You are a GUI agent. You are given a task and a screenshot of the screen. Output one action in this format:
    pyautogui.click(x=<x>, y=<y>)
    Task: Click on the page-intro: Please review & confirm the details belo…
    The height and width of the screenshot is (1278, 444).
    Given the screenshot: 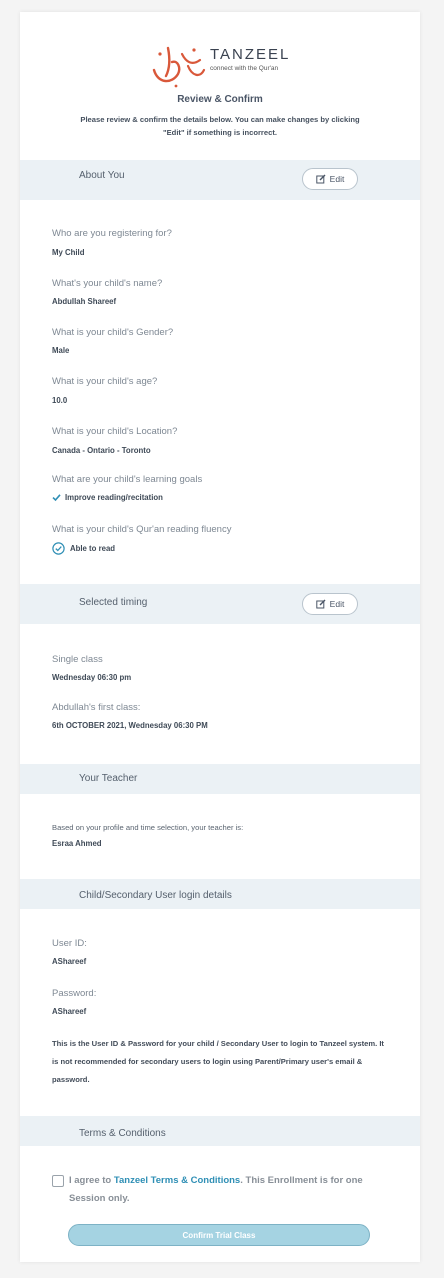 What is the action you would take?
    pyautogui.click(x=220, y=126)
    